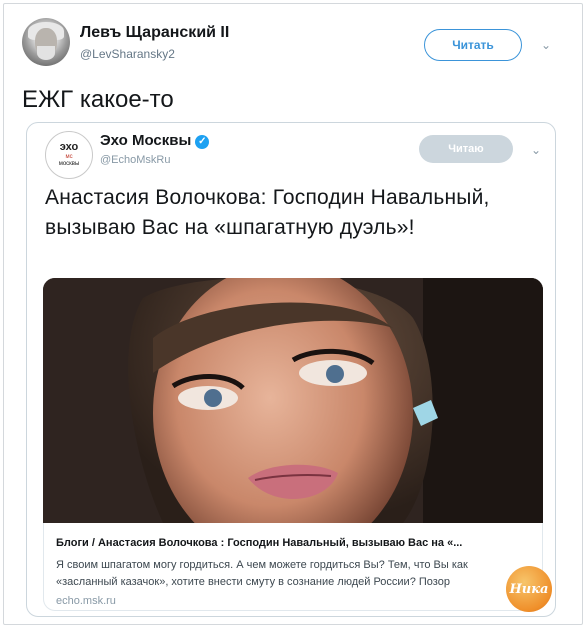  What do you see at coordinates (202, 142) in the screenshot?
I see `verified-badge-icon: ✓` at bounding box center [202, 142].